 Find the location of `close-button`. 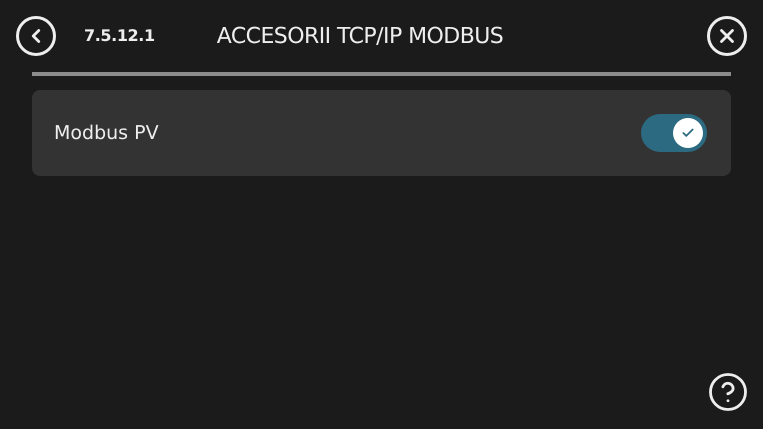

close-button is located at coordinates (727, 36).